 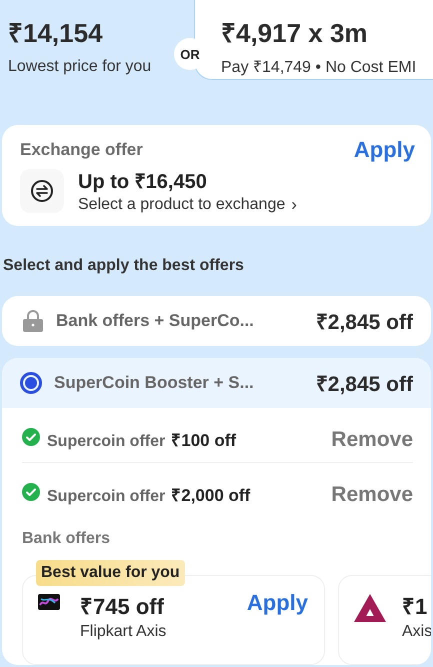 What do you see at coordinates (204, 440) in the screenshot?
I see `applied-offer-amount: ₹100 off` at bounding box center [204, 440].